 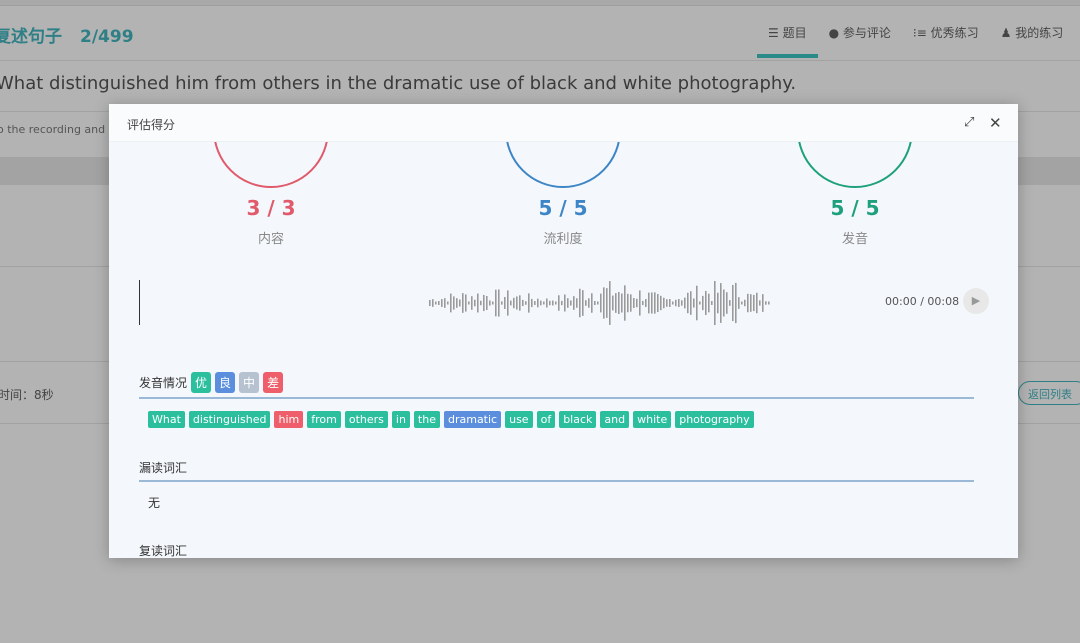 What do you see at coordinates (225, 382) in the screenshot?
I see `legend-badge: 良` at bounding box center [225, 382].